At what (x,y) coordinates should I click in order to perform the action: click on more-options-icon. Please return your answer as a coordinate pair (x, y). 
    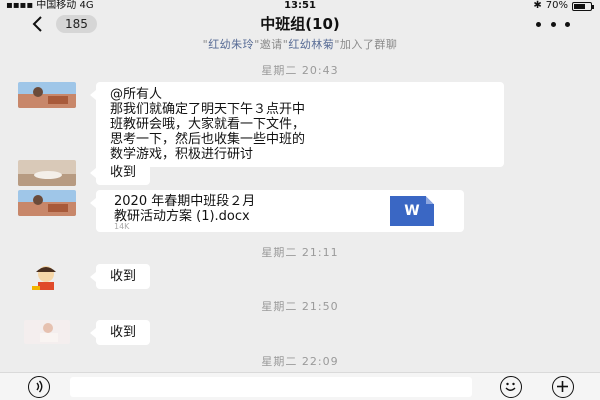
    Looking at the image, I should click on (553, 24).